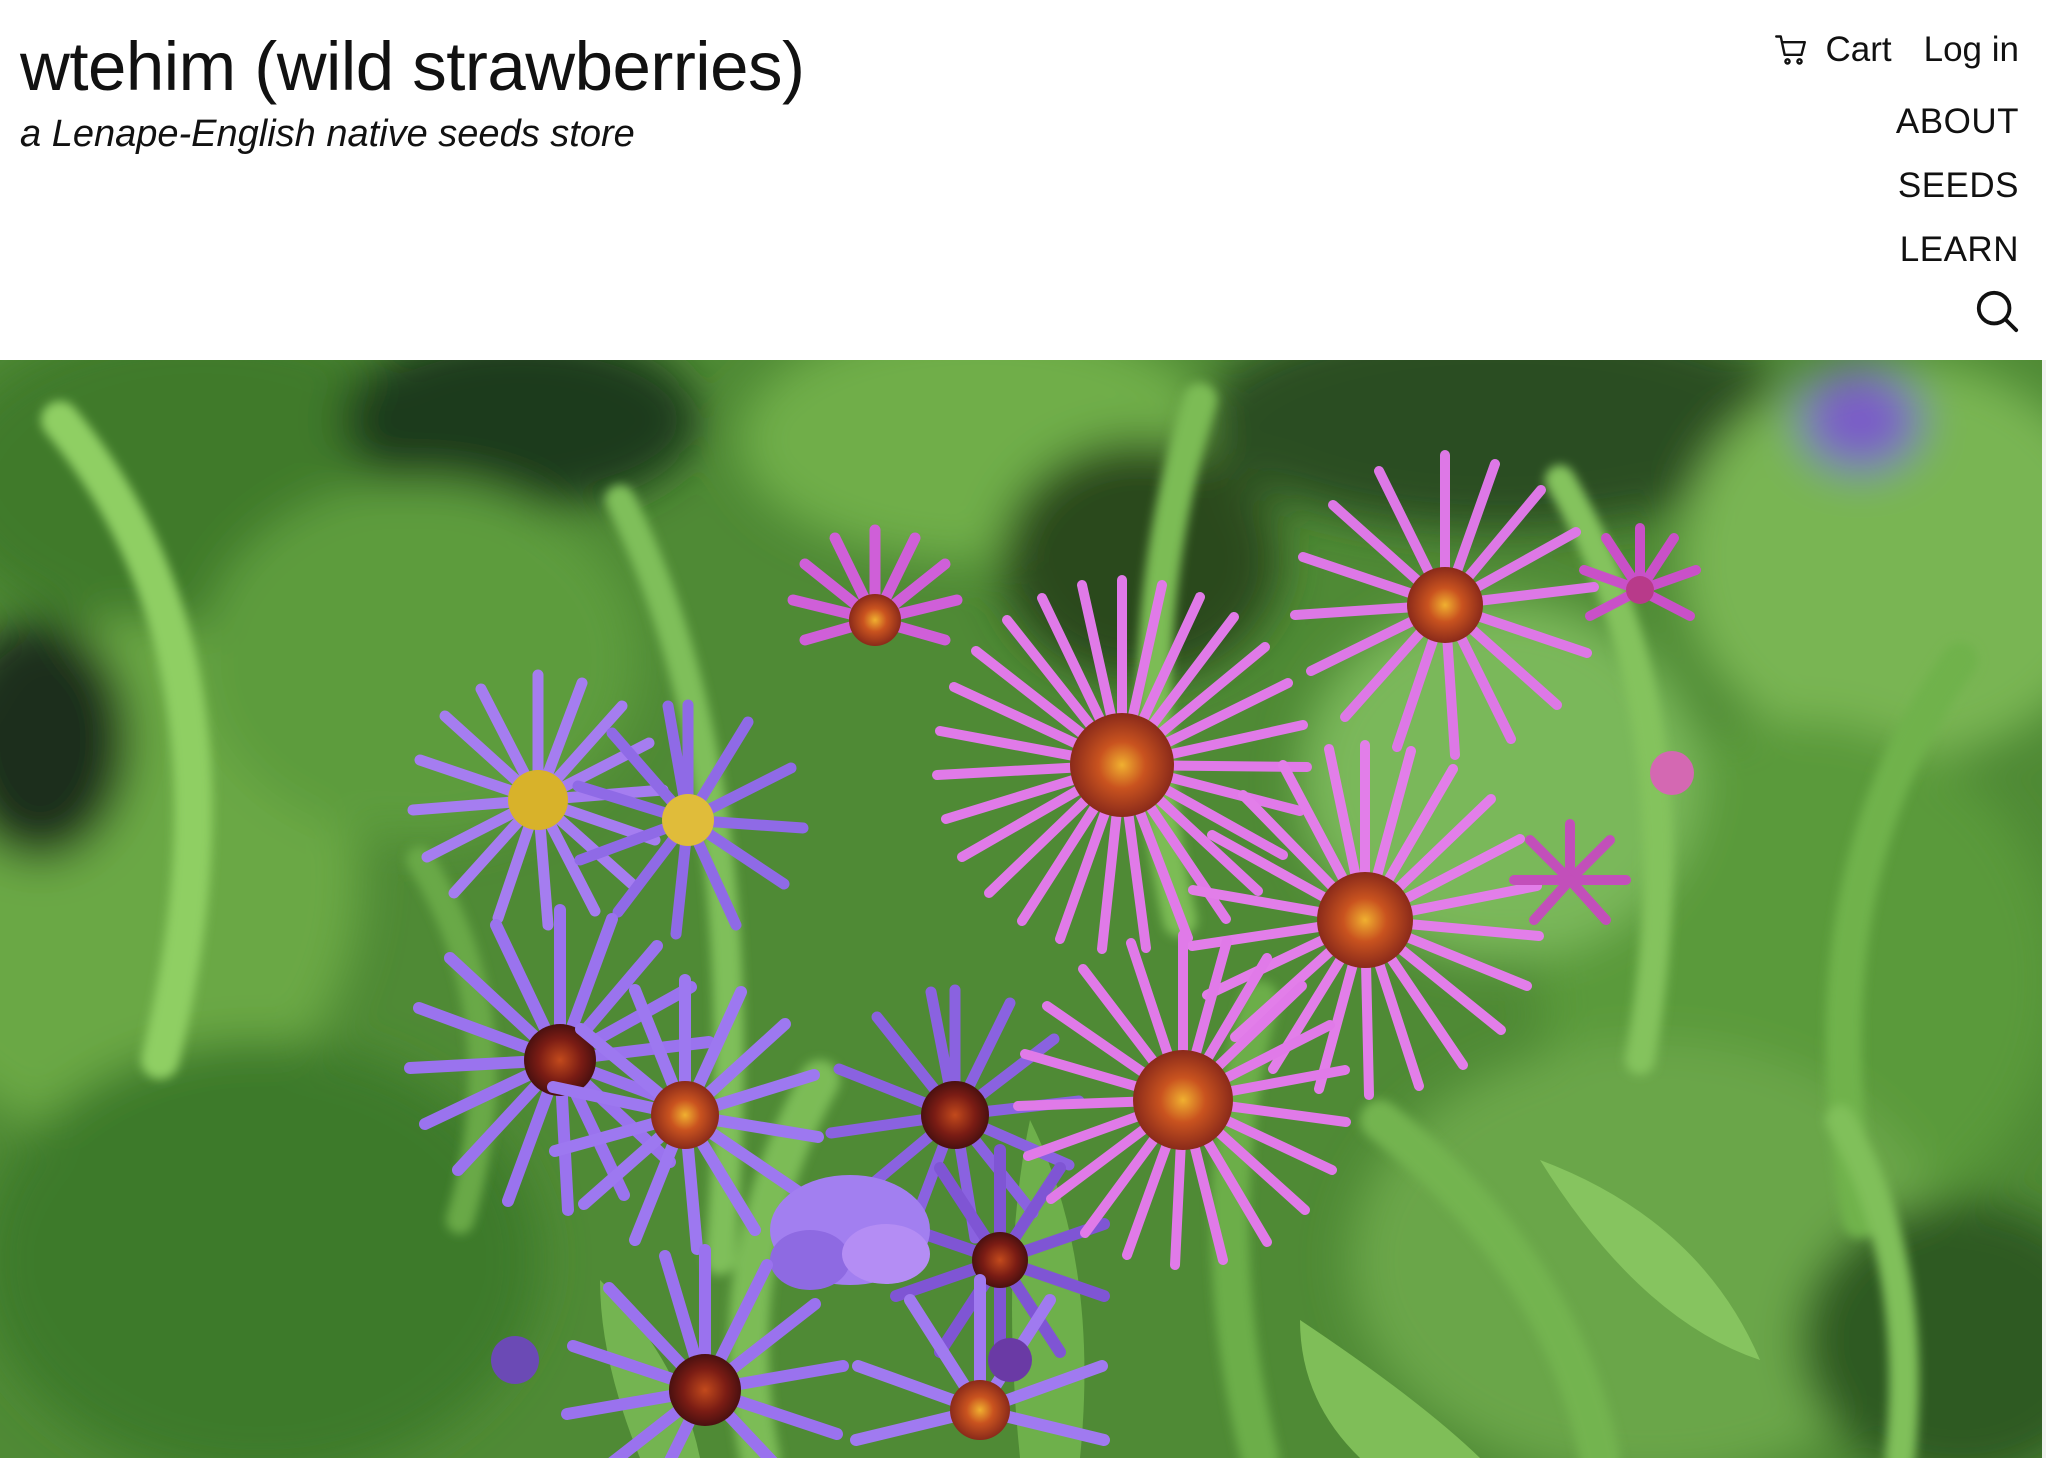 This screenshot has width=2046, height=1458. I want to click on site-title: wtehim (wild strawberries), so click(412, 67).